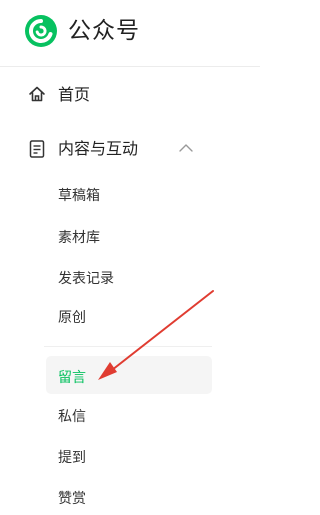 The image size is (320, 515). I want to click on sidebar-item-drafts: 草稿箱, so click(130, 196).